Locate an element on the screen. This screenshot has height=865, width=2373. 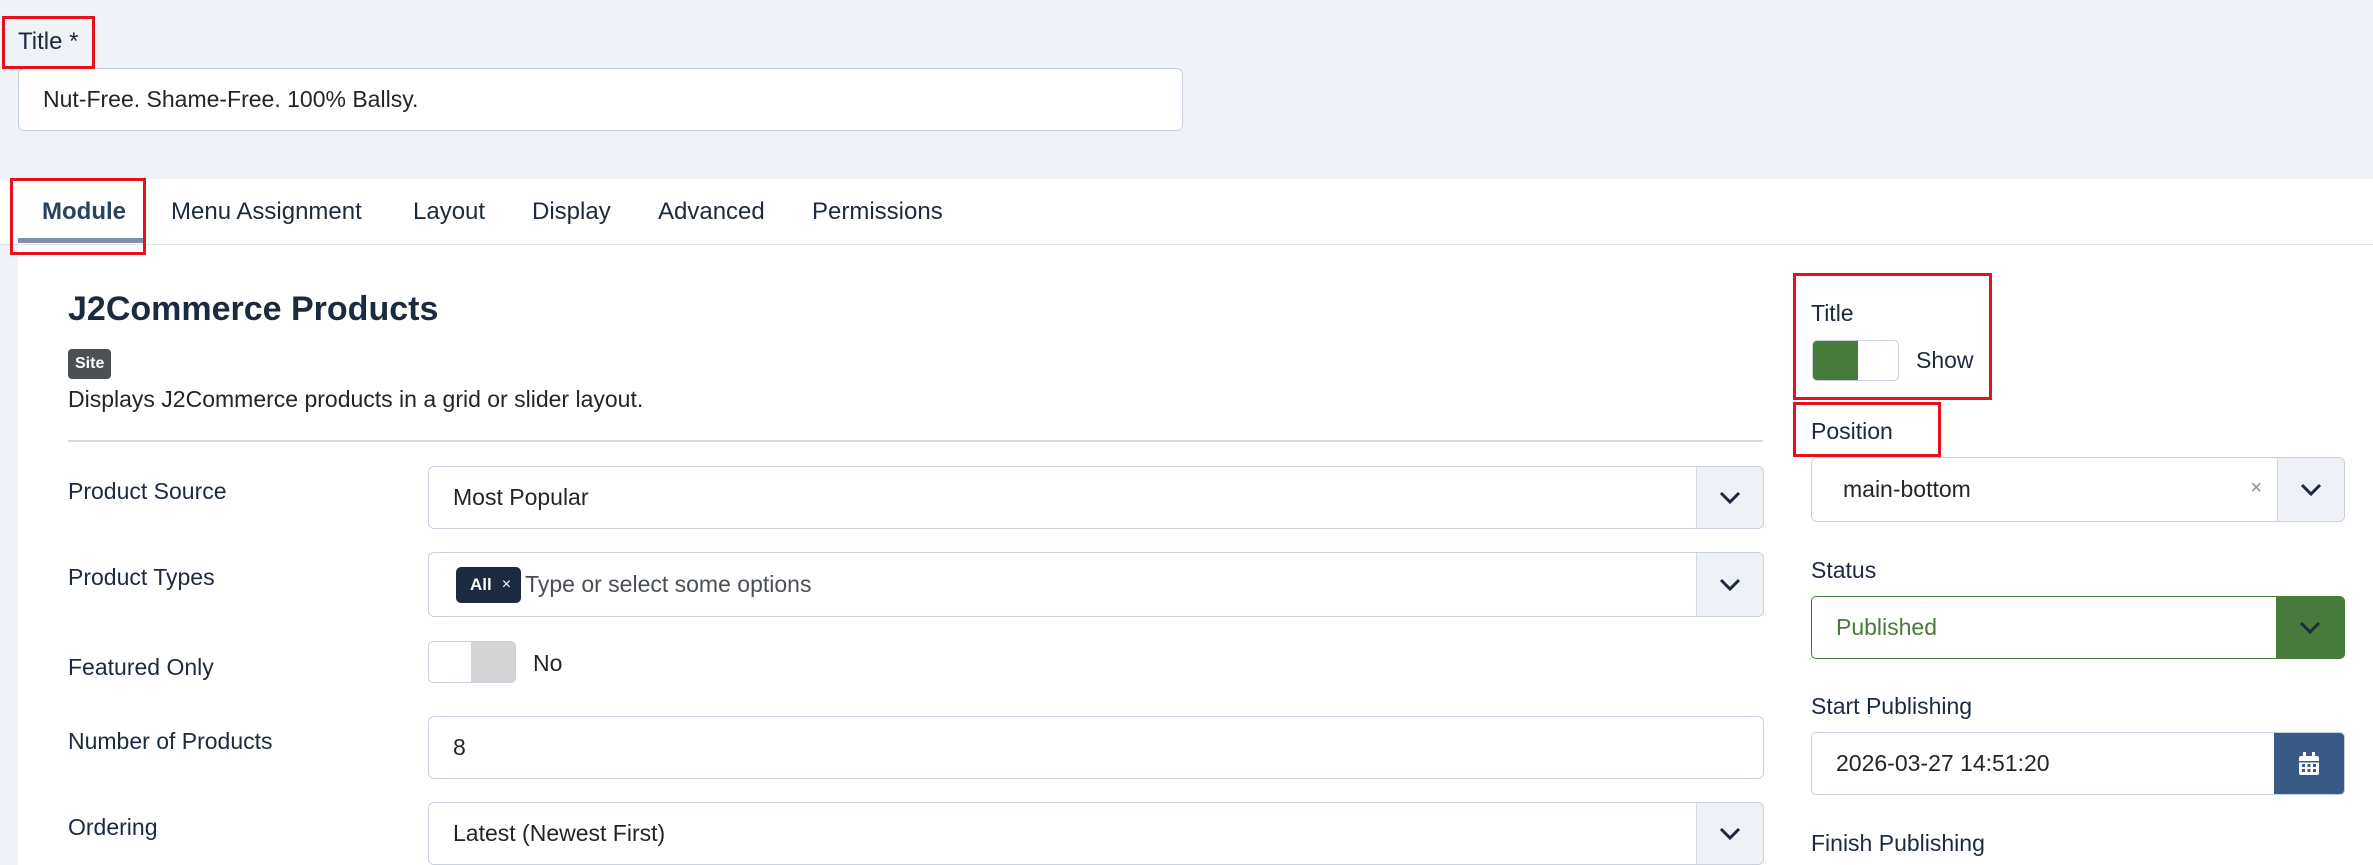
product-source-value: Most Popular is located at coordinates (521, 497).